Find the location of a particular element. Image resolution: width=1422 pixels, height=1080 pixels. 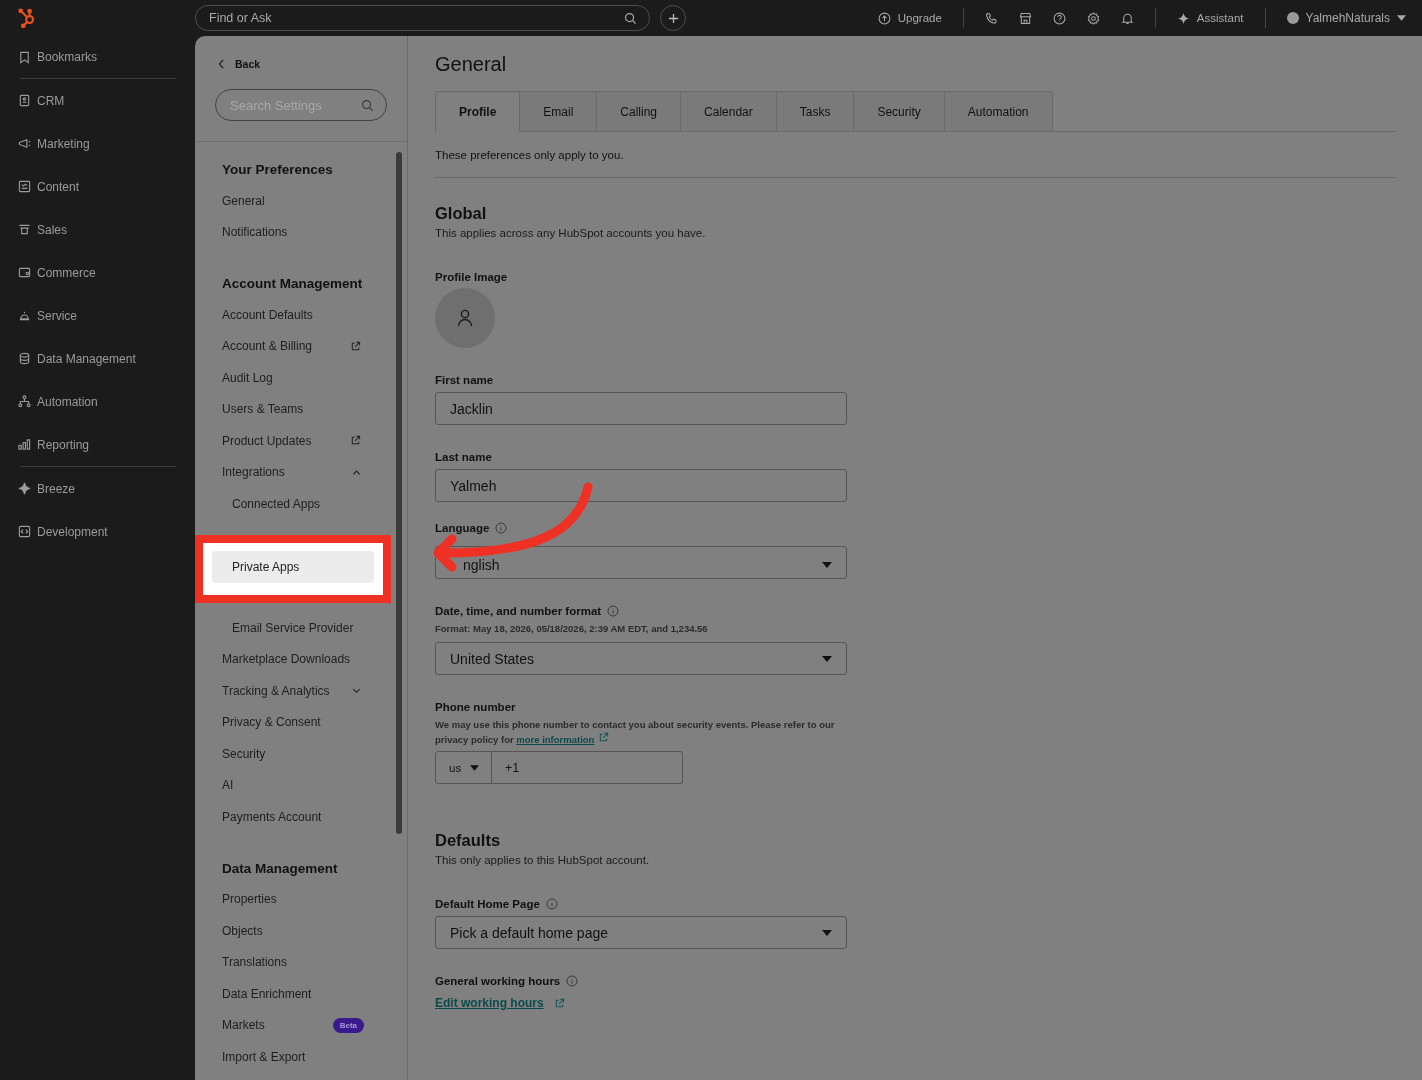

layout-icon is located at coordinates (24, 186).